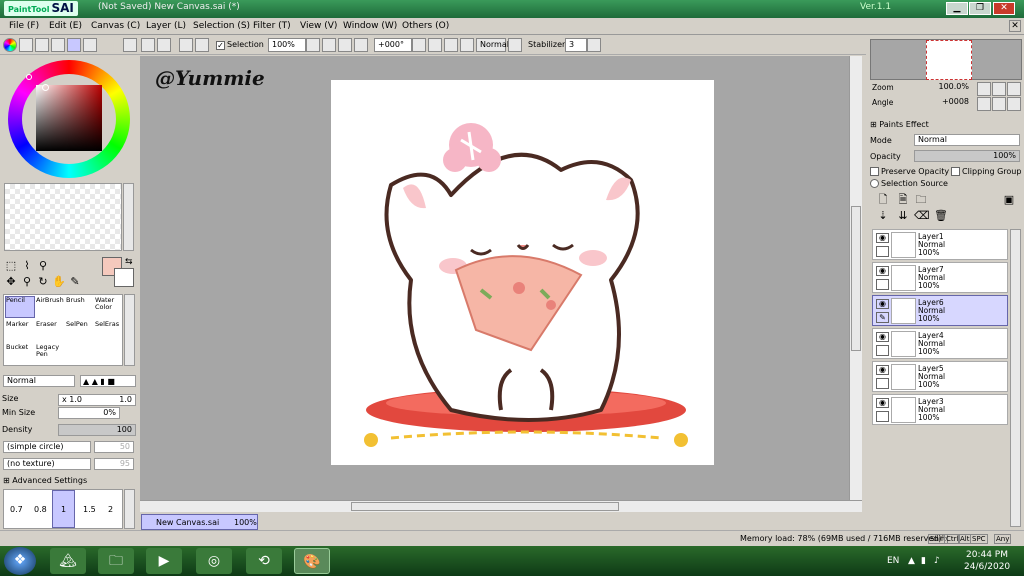 The width and height of the screenshot is (1024, 576). I want to click on scratch-pad, so click(63, 217).